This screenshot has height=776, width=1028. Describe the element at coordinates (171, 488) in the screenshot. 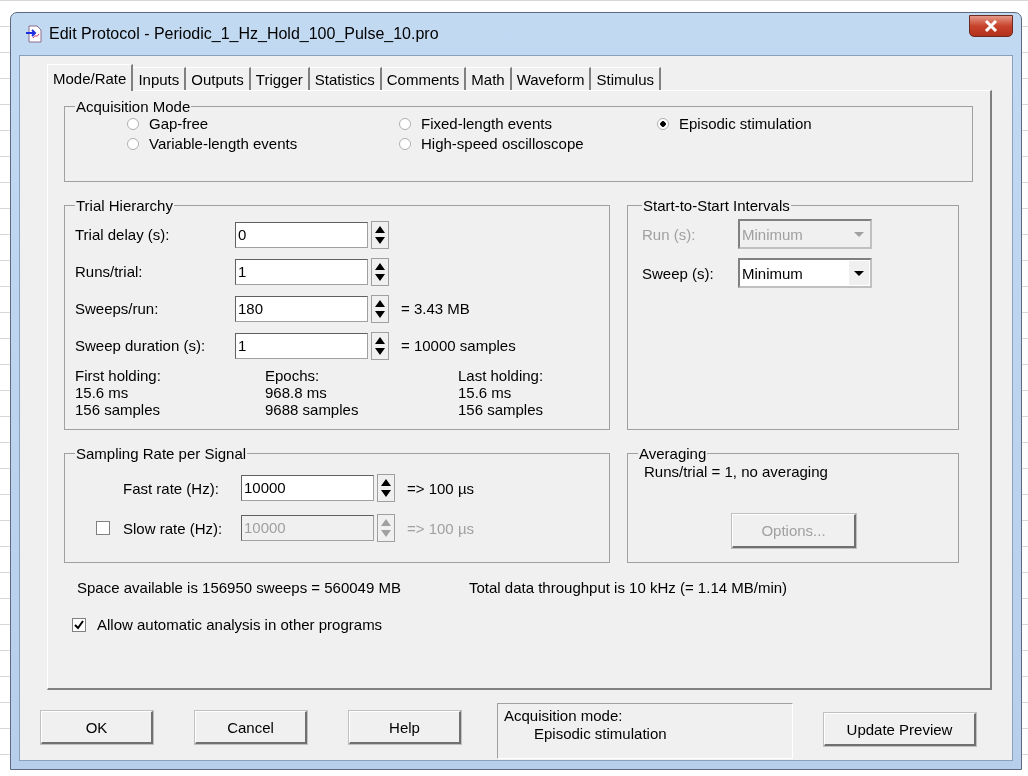

I see `field-label: Fast rate (Hz):` at that location.